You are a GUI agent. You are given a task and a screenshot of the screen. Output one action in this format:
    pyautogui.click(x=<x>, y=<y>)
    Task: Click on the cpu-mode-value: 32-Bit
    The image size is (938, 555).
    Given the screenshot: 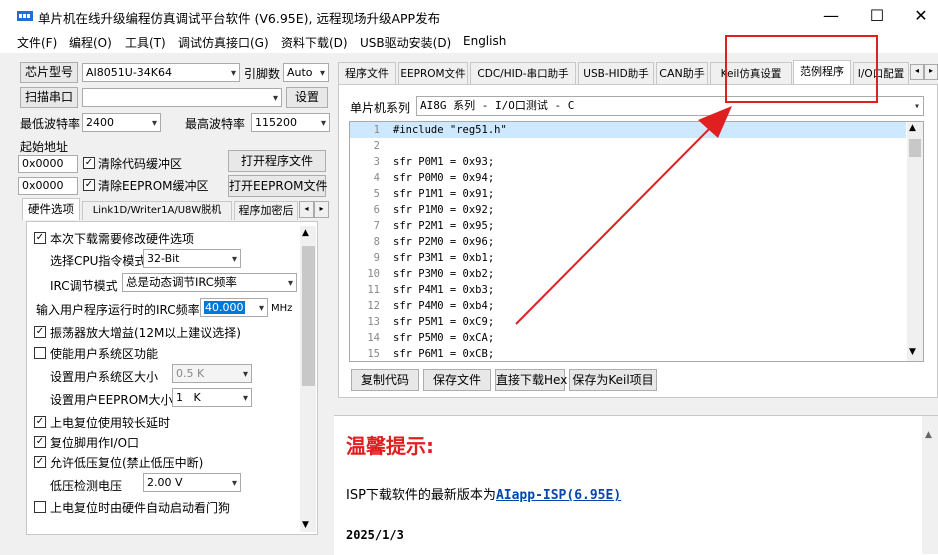 What is the action you would take?
    pyautogui.click(x=163, y=258)
    